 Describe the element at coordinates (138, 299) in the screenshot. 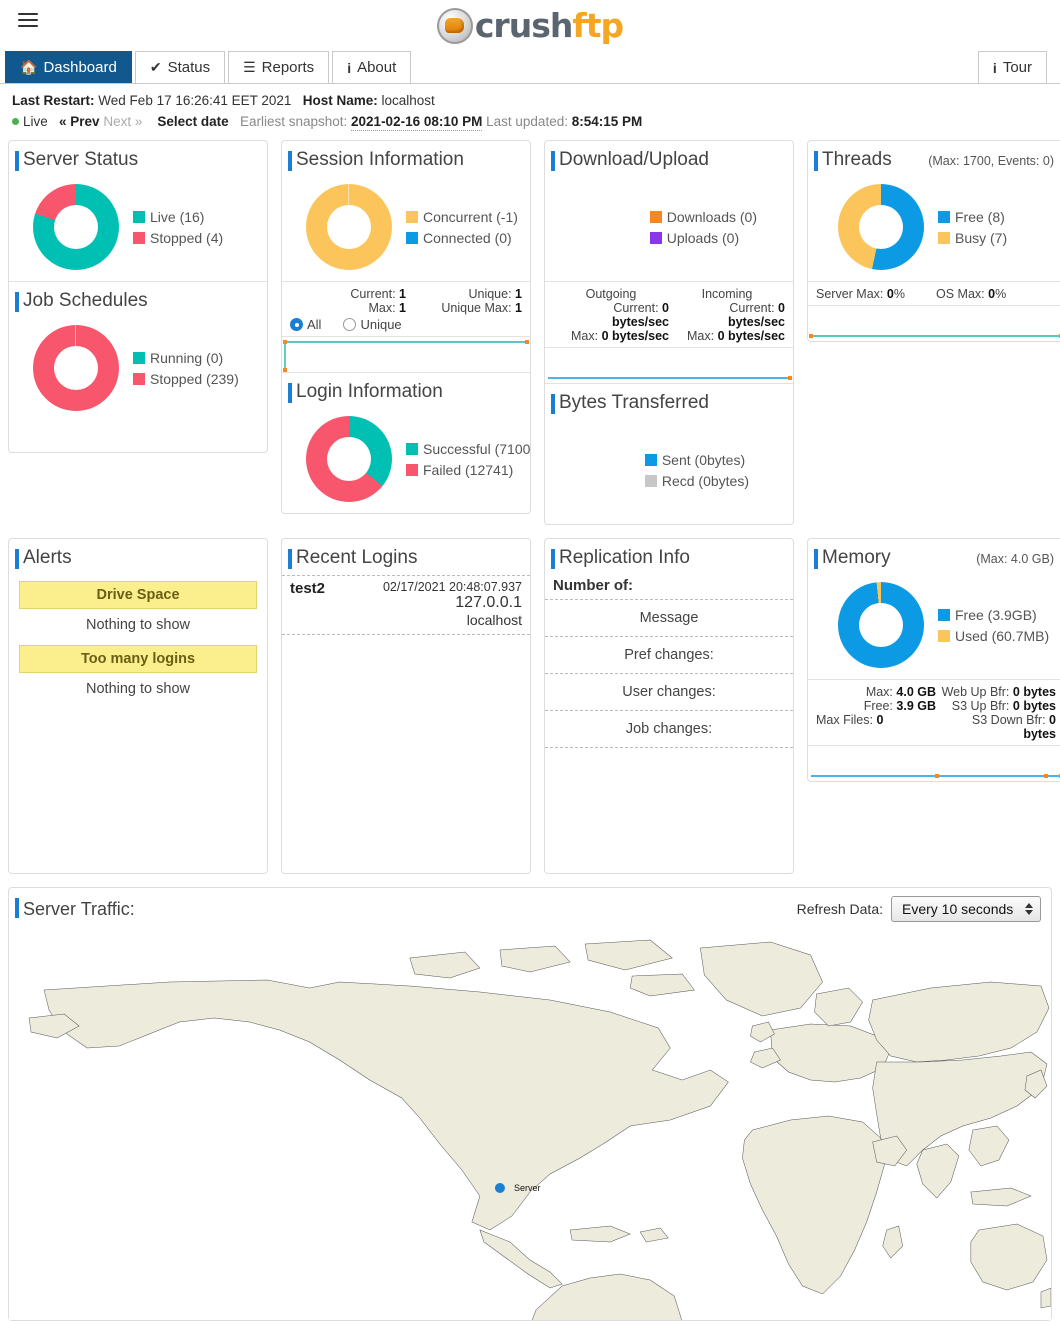

I see `job-schedules-title: Job Schedules` at that location.